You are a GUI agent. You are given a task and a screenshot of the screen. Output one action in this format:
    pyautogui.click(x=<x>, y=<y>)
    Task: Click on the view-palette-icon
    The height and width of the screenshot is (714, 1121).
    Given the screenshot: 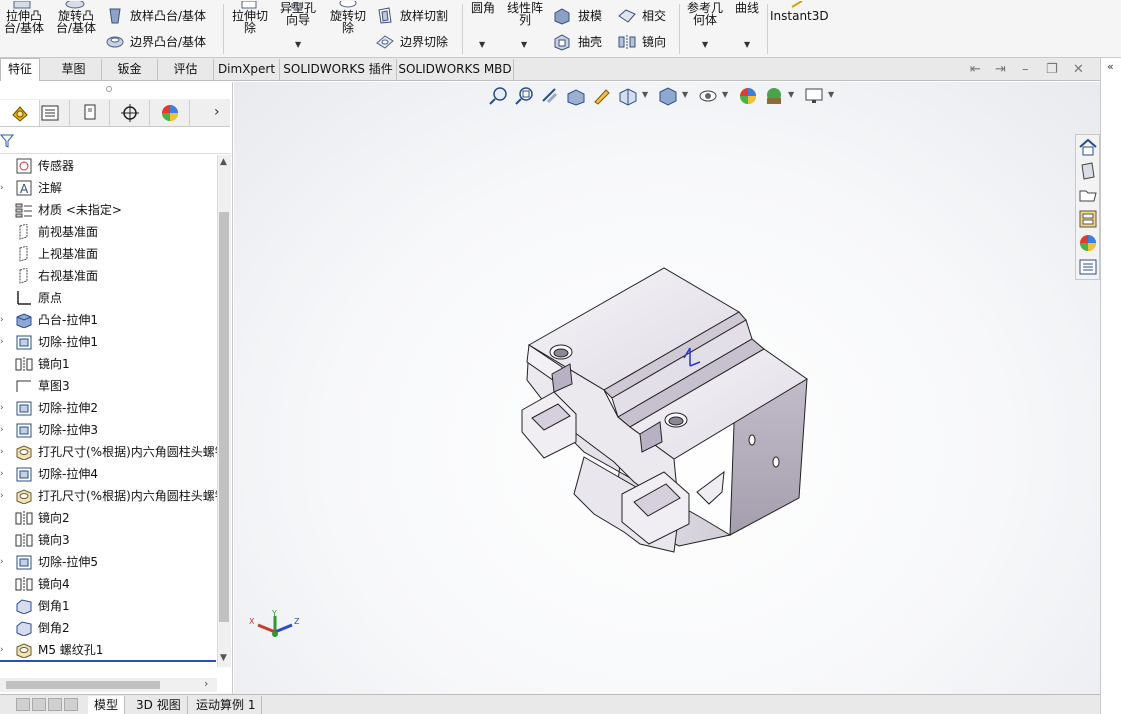 What is the action you would take?
    pyautogui.click(x=1088, y=219)
    